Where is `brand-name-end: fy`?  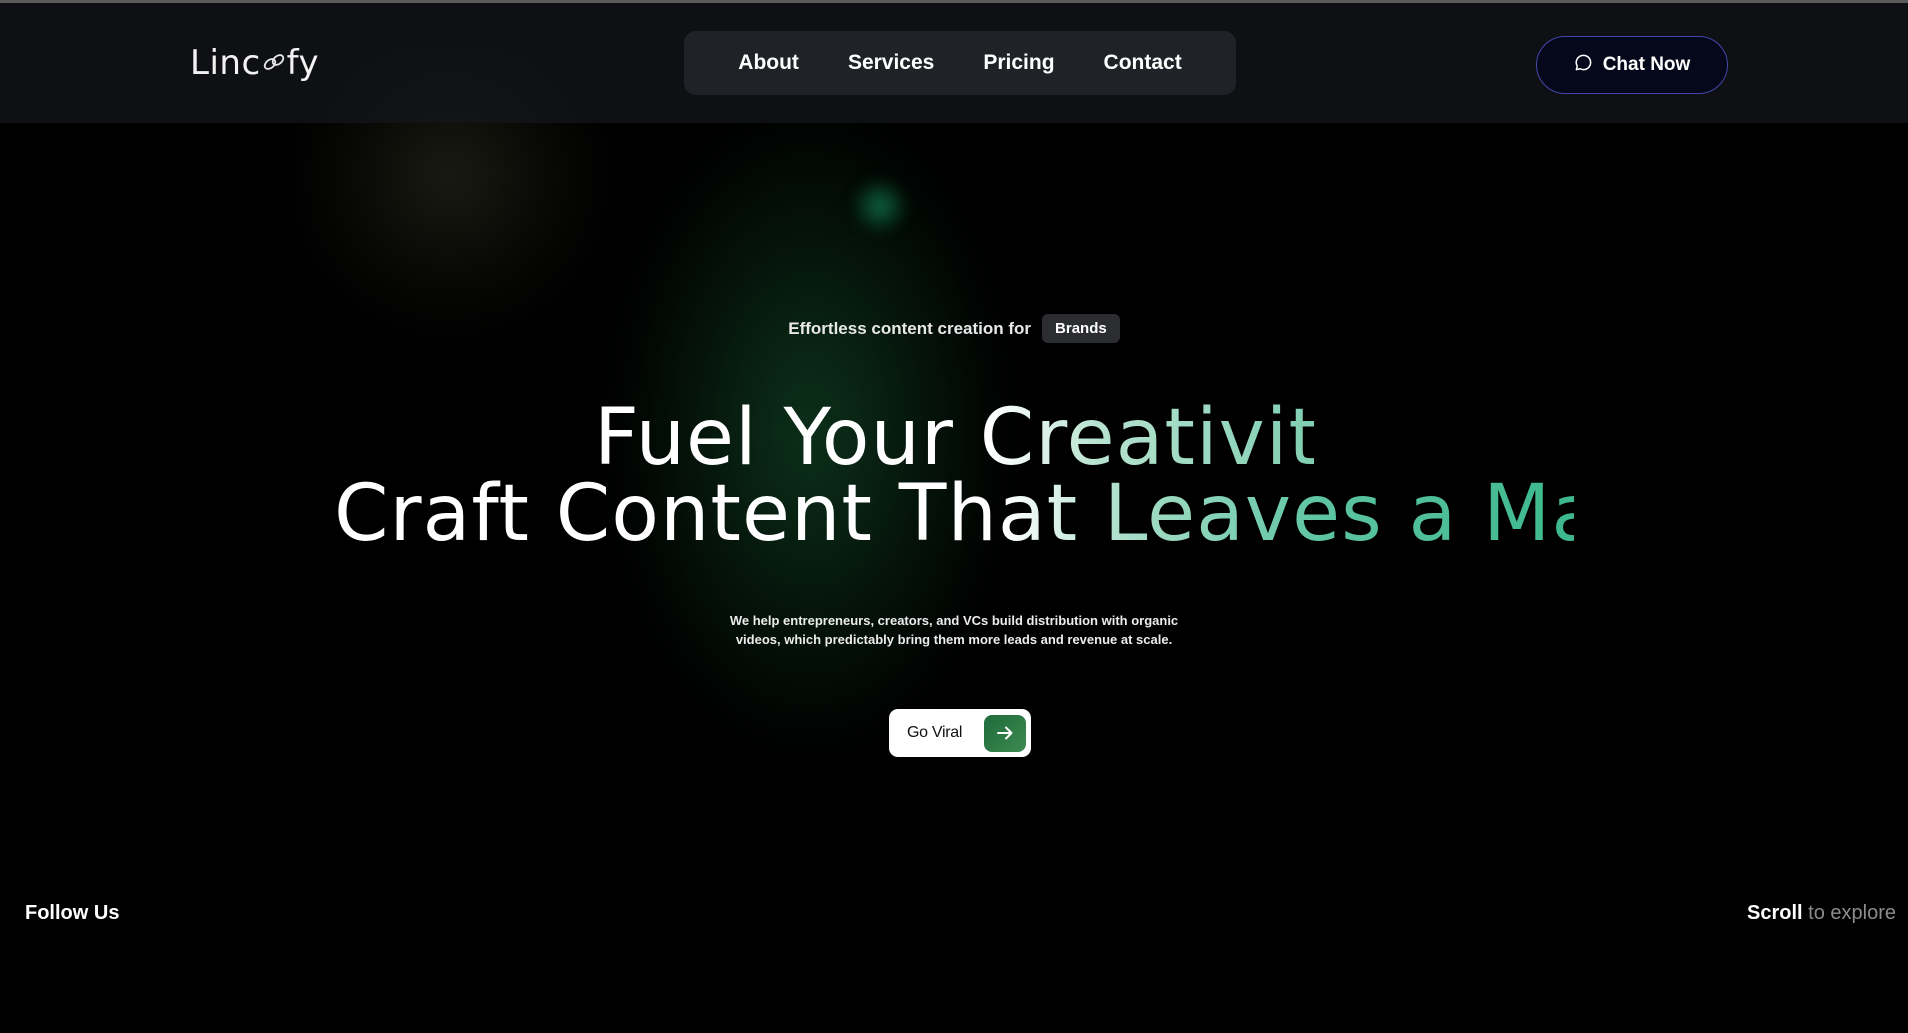 brand-name-end: fy is located at coordinates (303, 63).